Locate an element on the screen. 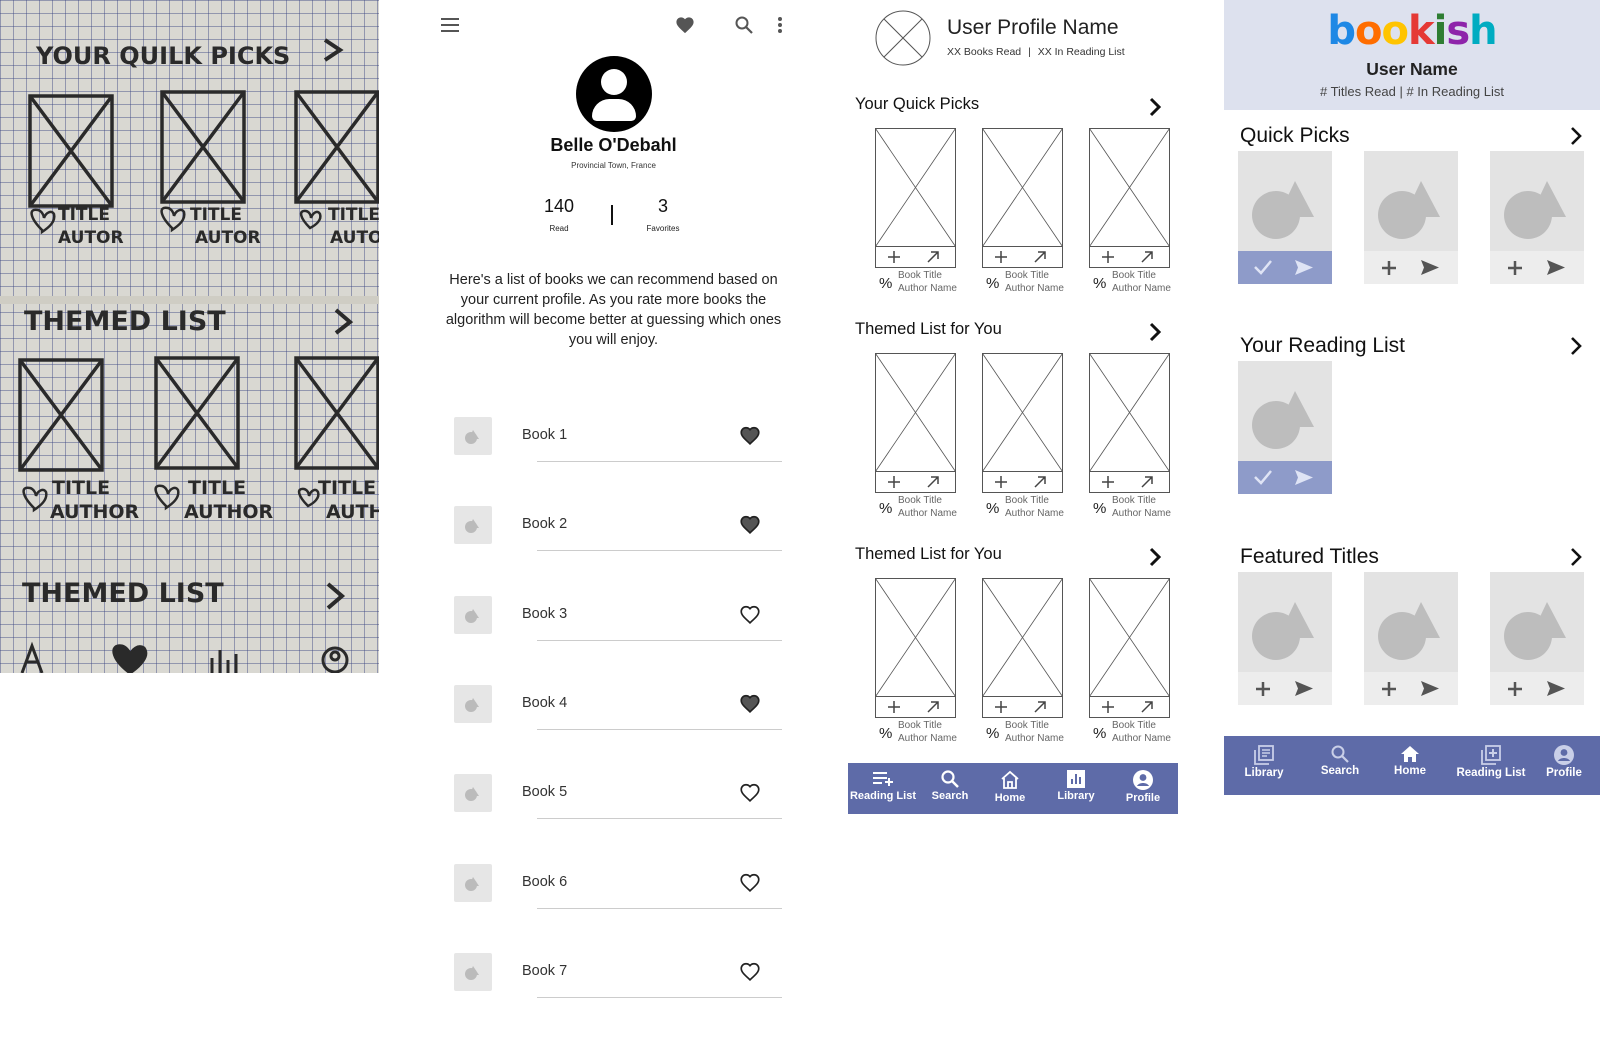 The image size is (1600, 1051). book-list-item: Book 1 is located at coordinates (613, 462).